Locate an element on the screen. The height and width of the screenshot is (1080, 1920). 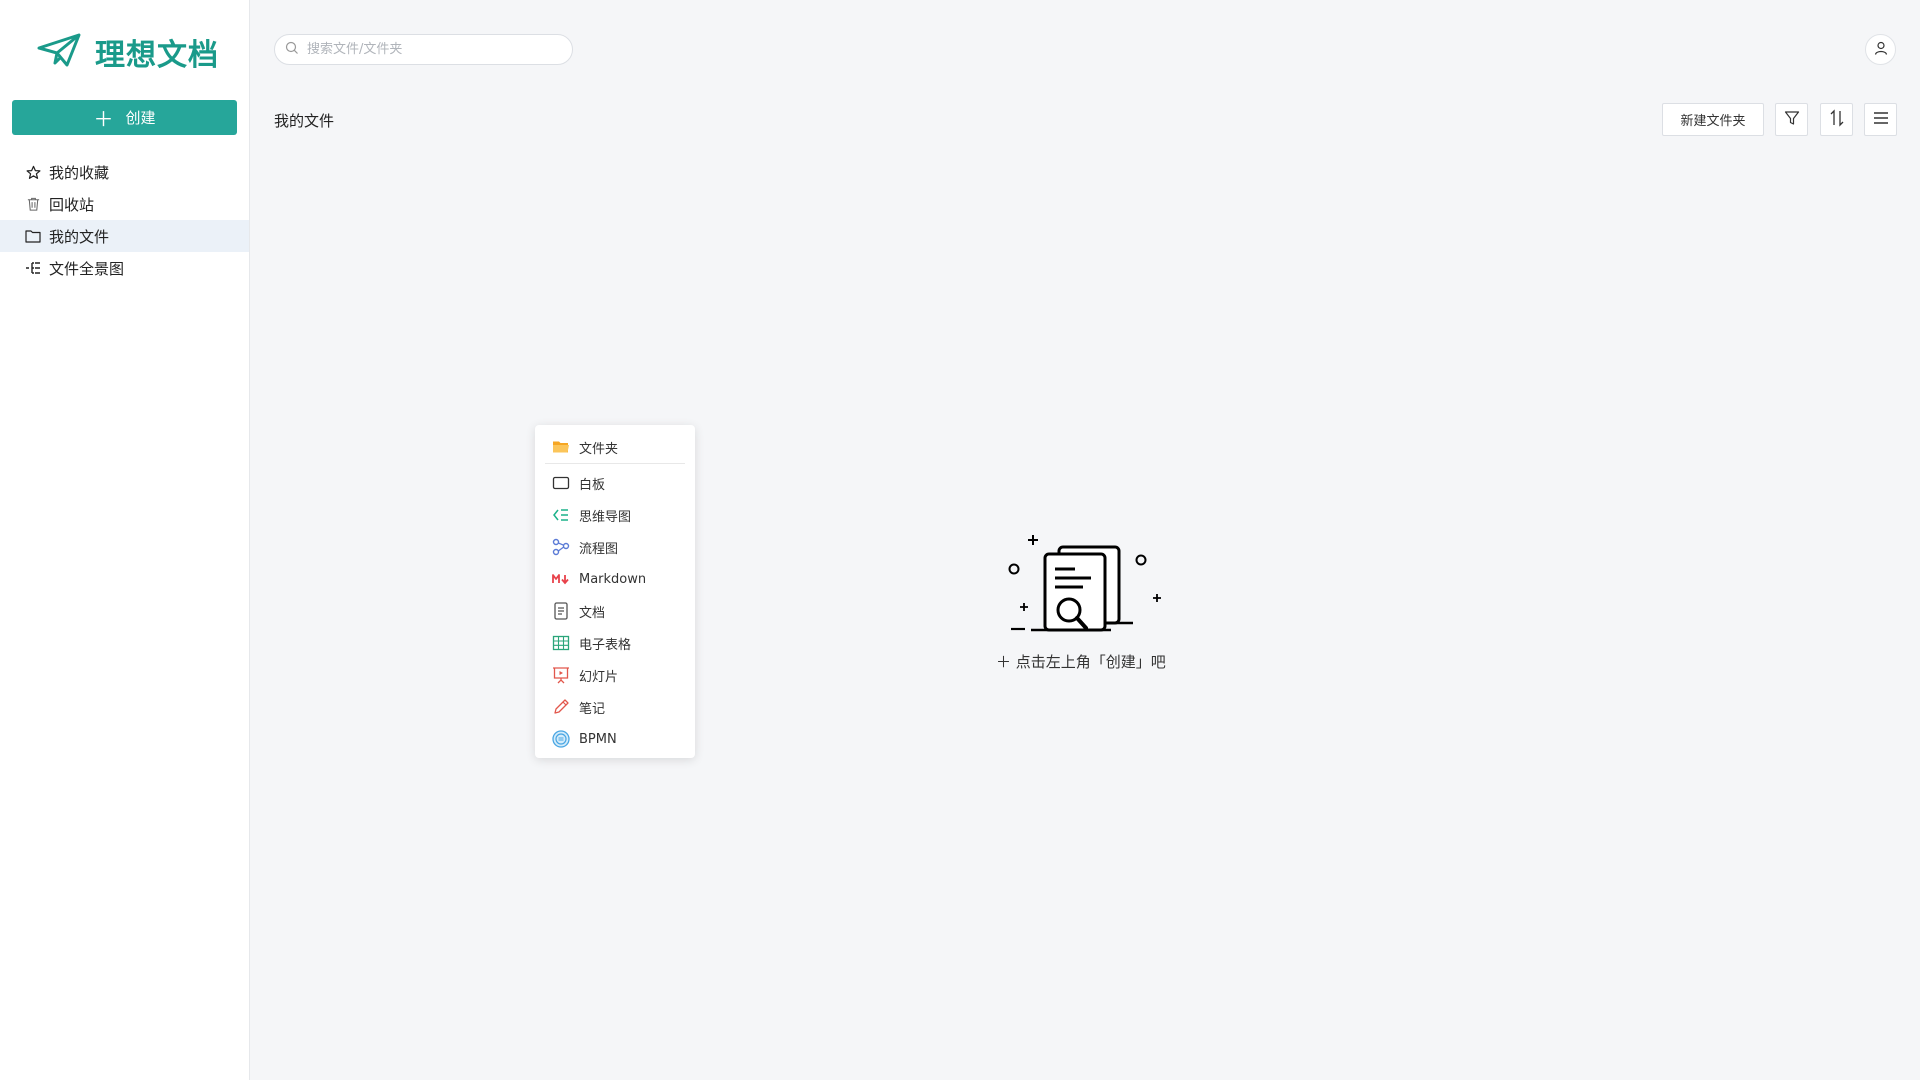
menu-item-slides: 幻灯片 is located at coordinates (615, 675).